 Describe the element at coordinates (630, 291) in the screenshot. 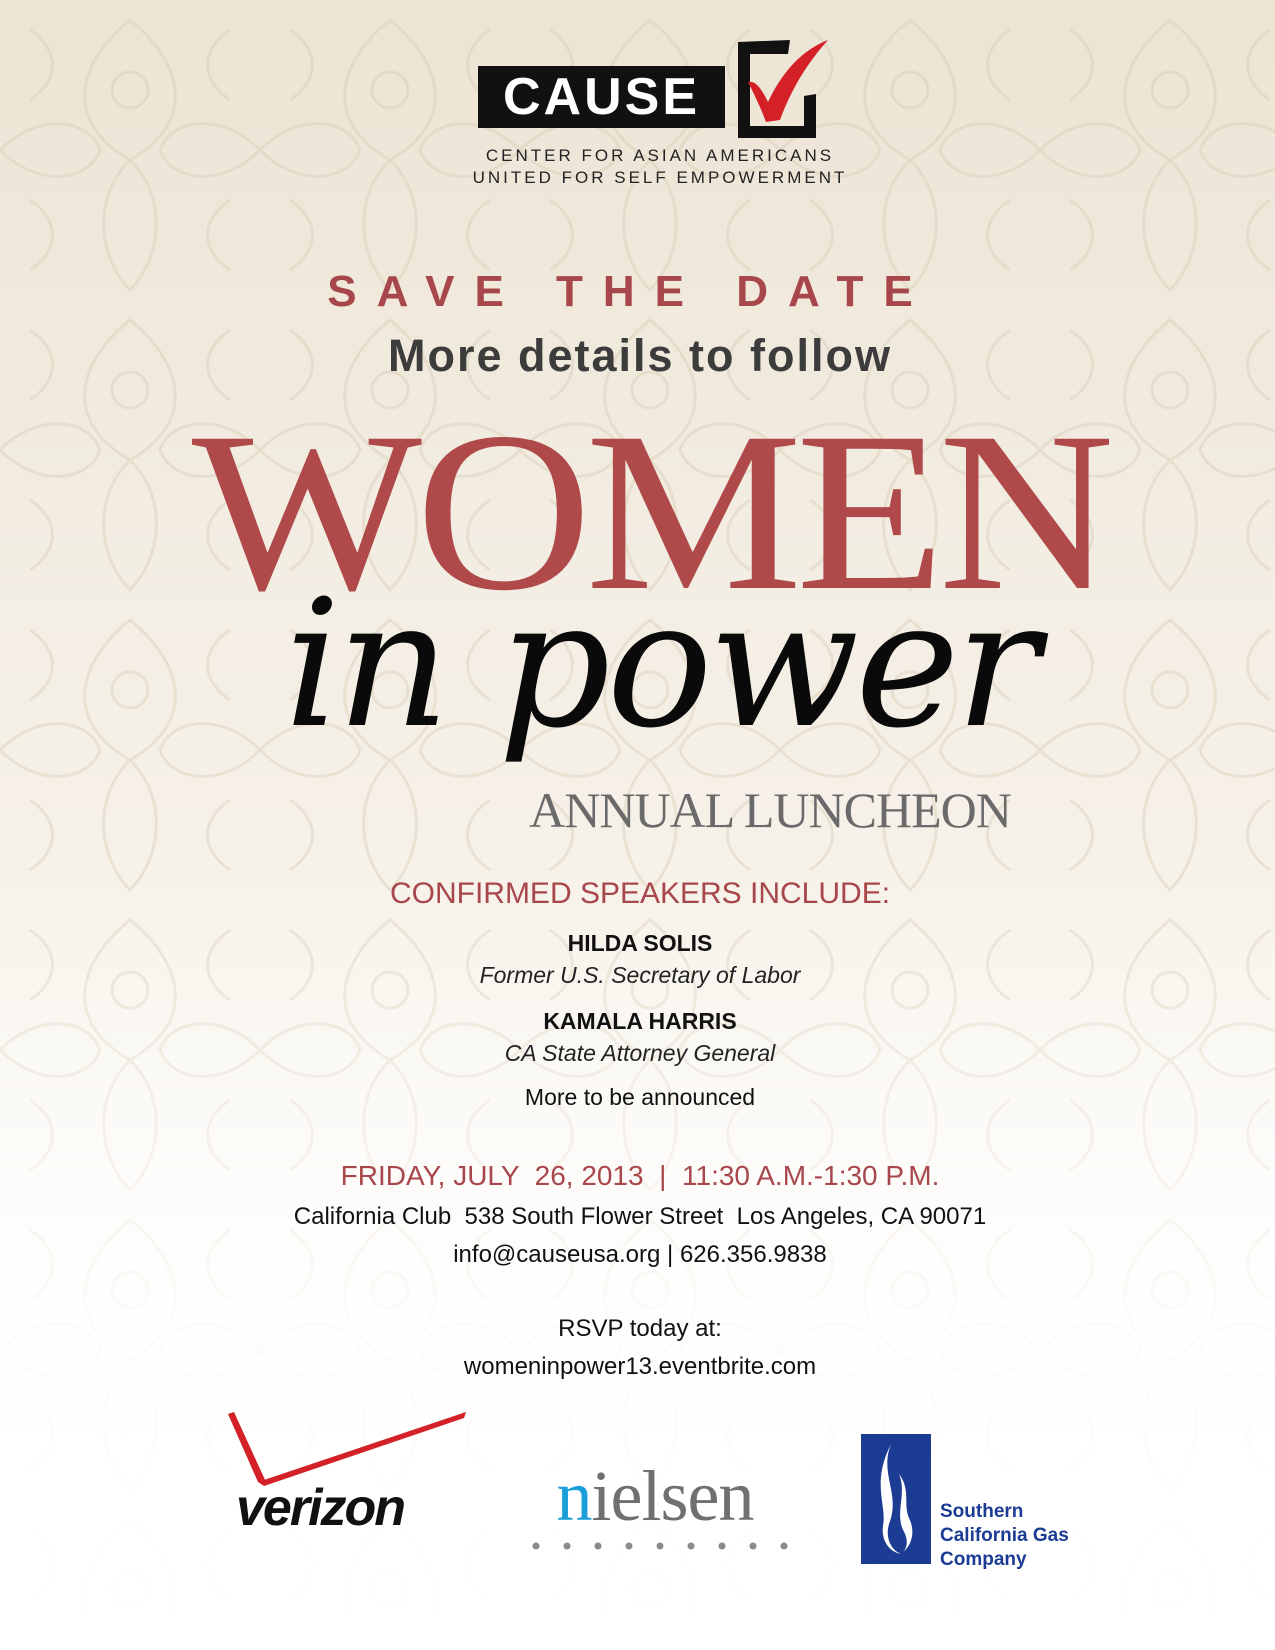

I see `save-the-date-heading: SAVE THE DATE` at that location.